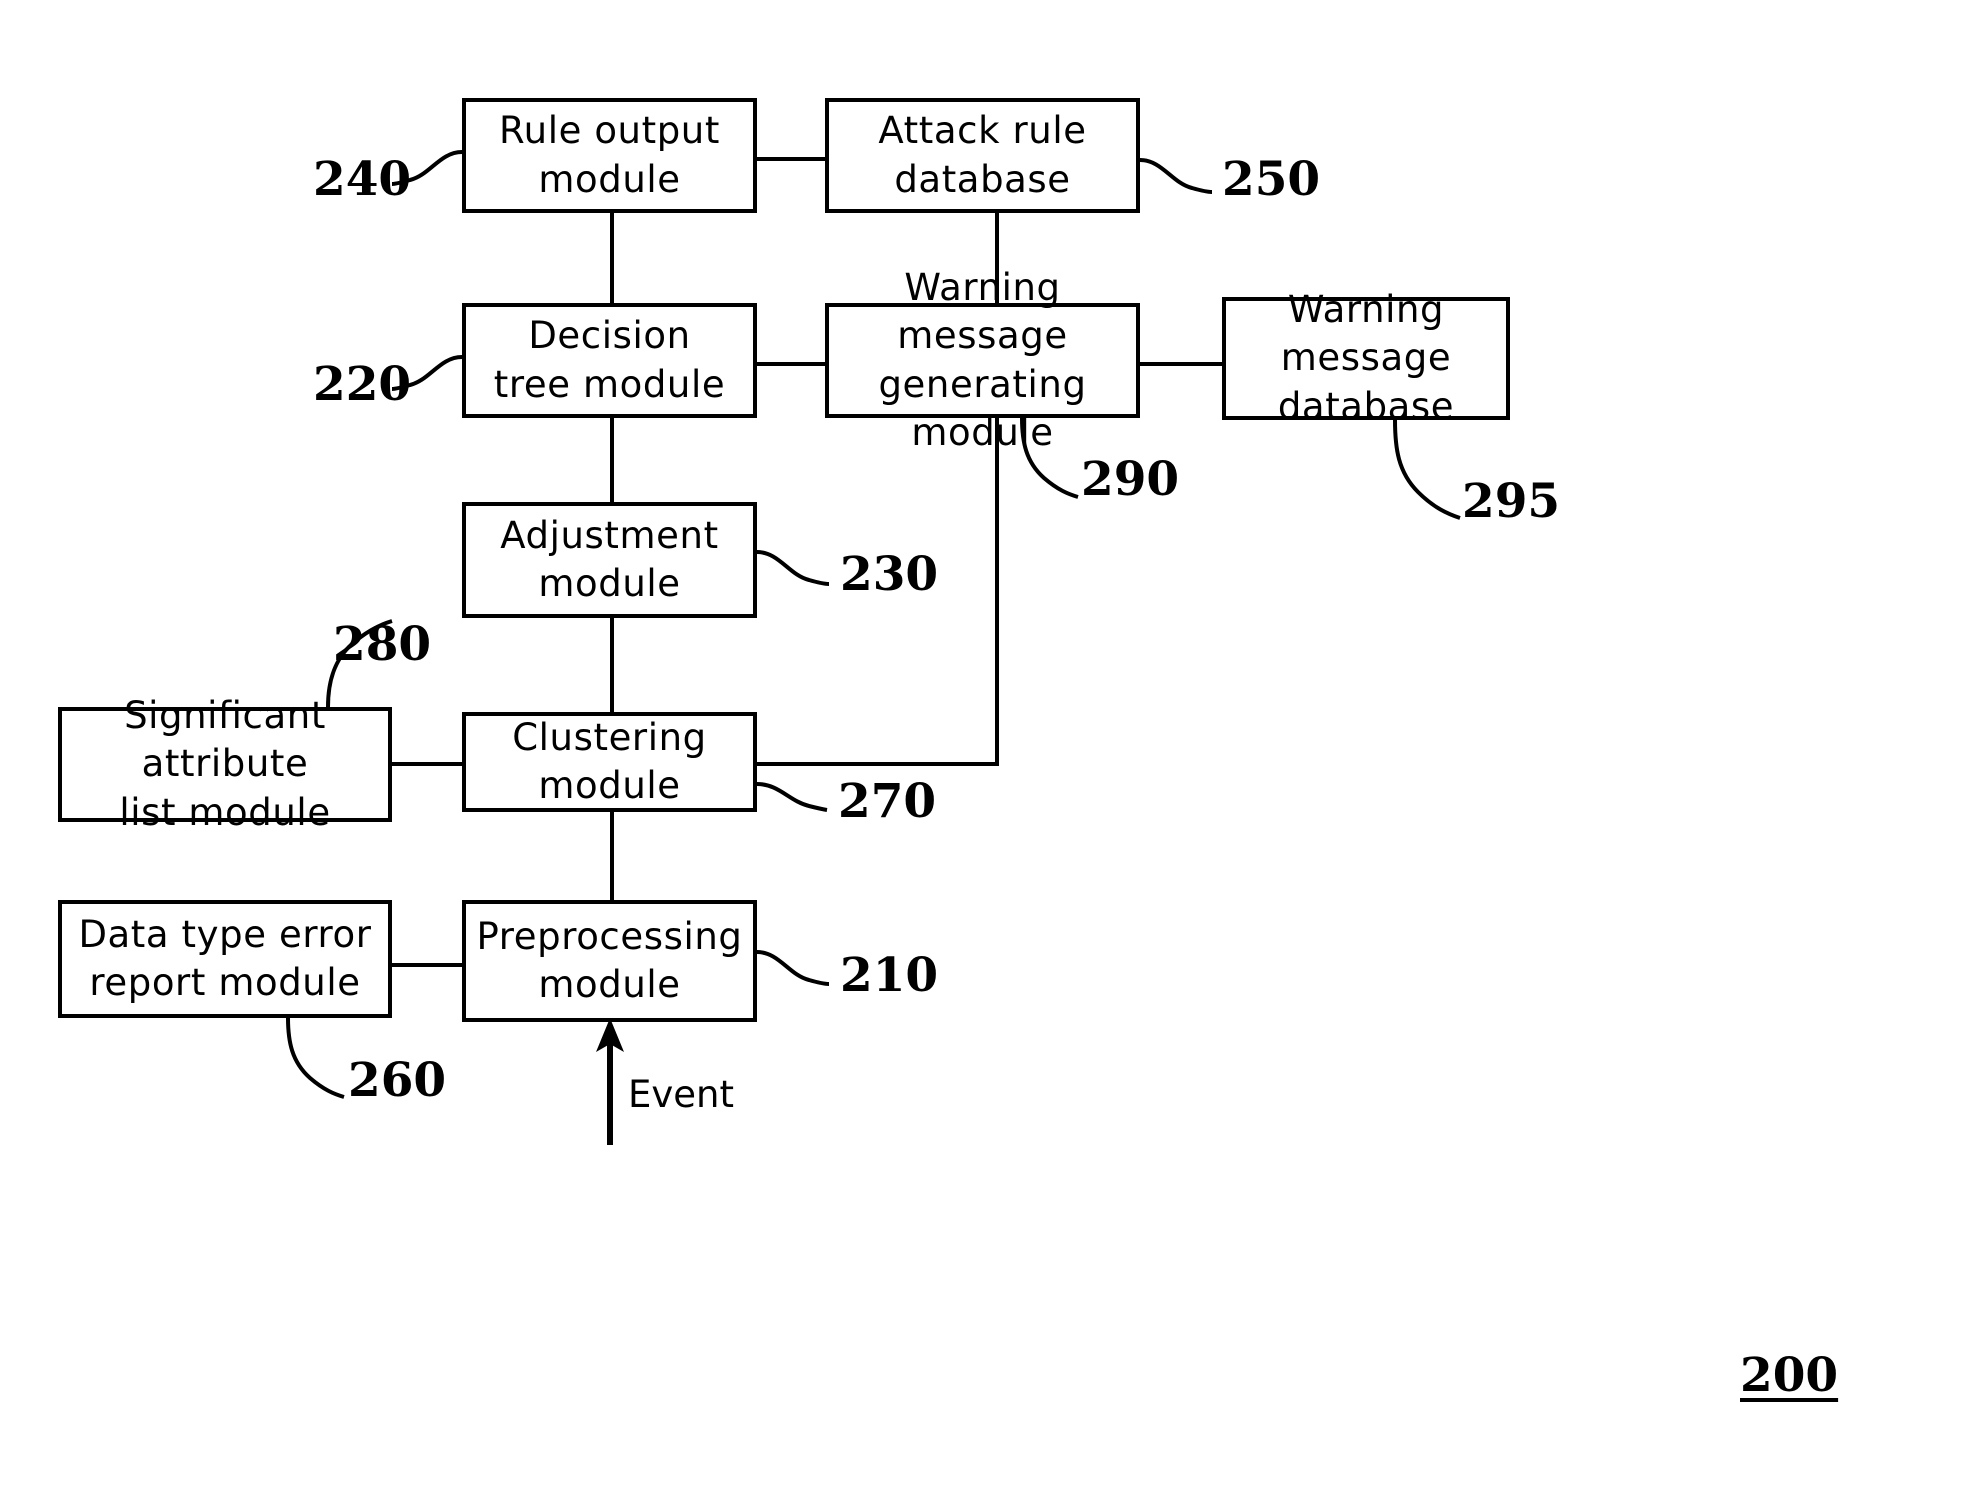 Image resolution: width=1988 pixels, height=1508 pixels. I want to click on box-data-type-error-report-module: Data type error report module, so click(225, 959).